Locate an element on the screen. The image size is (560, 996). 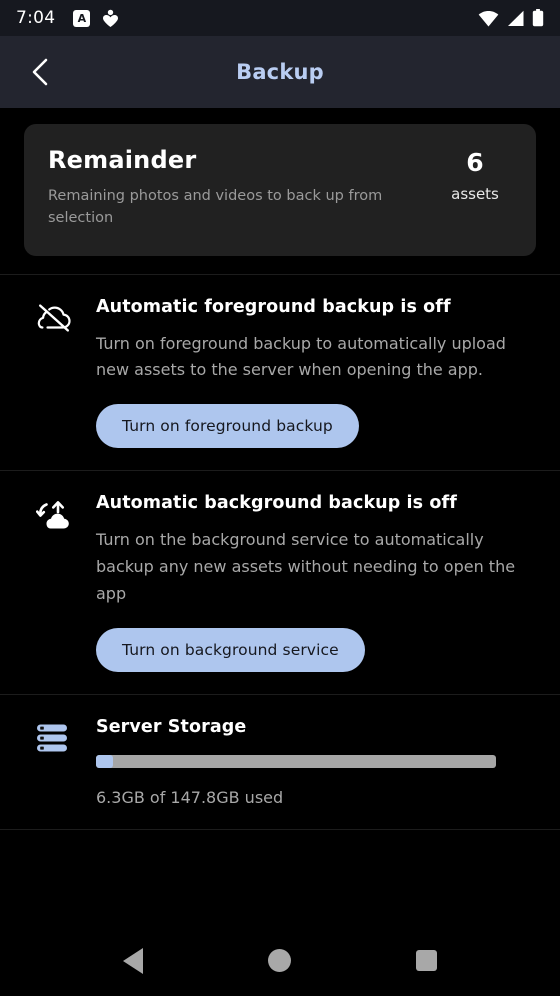
server-storage-body: Server Storage 6.3GB of 147.8GB used is located at coordinates (316, 762).